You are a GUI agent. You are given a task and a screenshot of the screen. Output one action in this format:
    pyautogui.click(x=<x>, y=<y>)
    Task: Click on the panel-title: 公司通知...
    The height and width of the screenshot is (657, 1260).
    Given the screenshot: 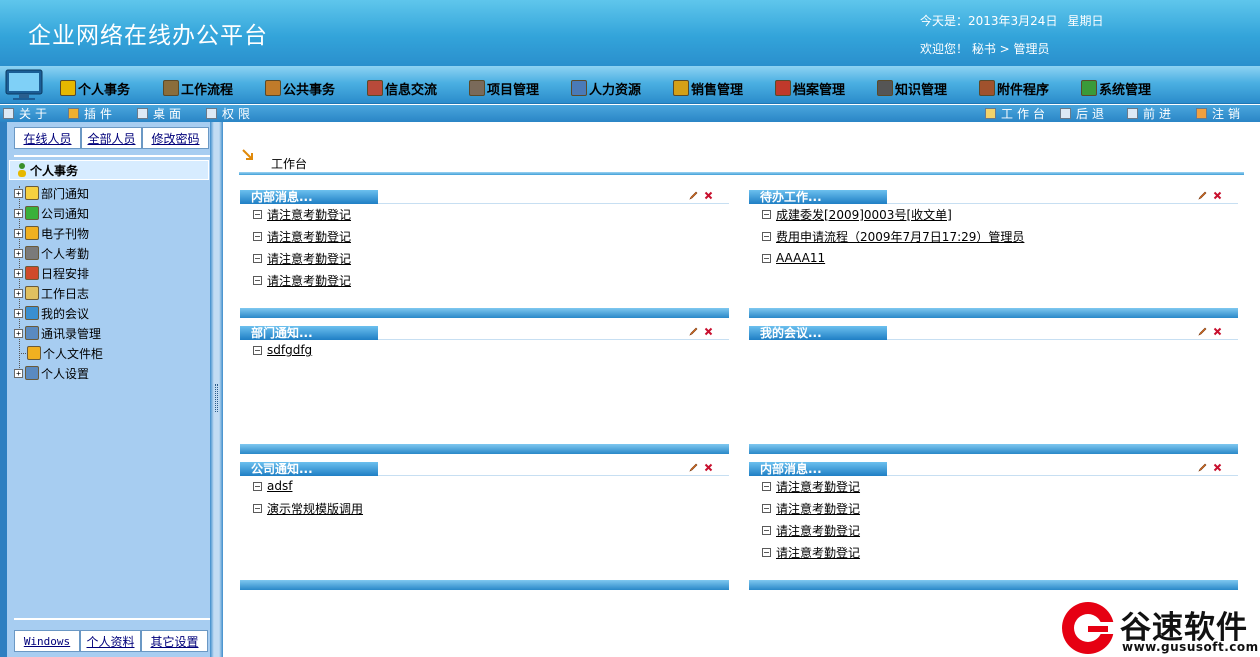 What is the action you would take?
    pyautogui.click(x=309, y=469)
    